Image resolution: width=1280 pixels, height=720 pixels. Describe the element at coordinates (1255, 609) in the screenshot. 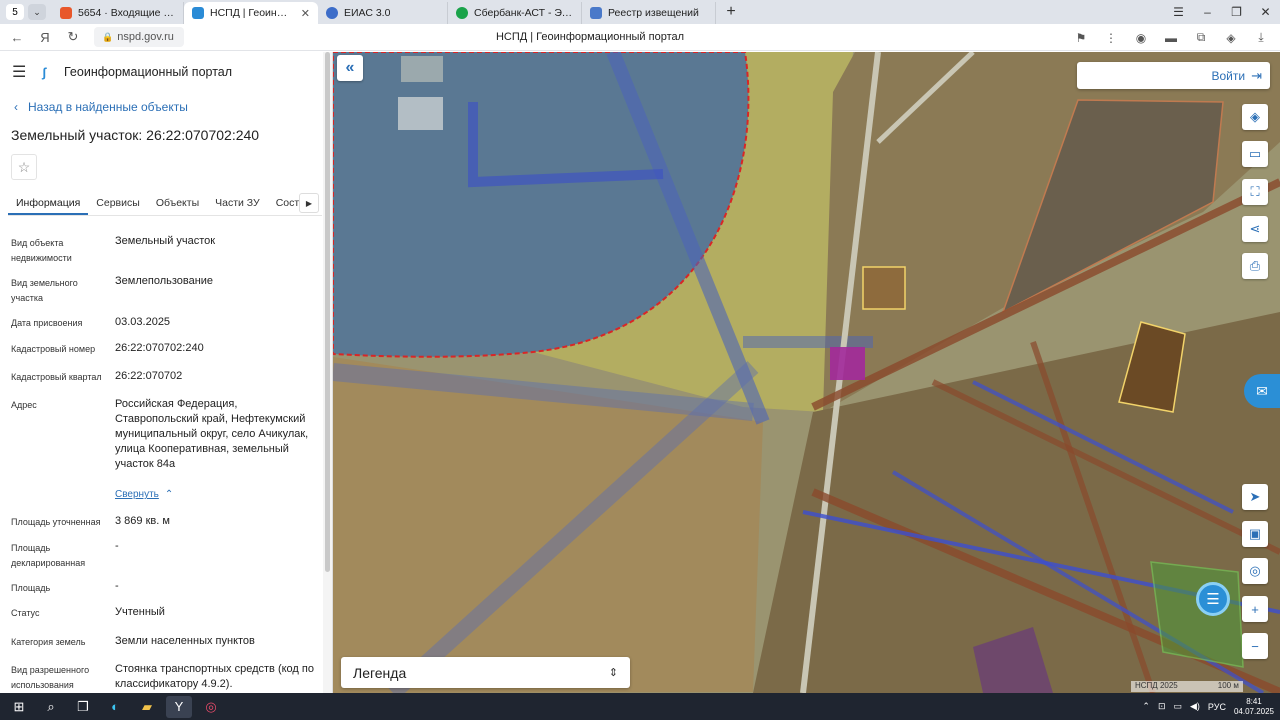

I see `zoom-in-icon: +` at that location.